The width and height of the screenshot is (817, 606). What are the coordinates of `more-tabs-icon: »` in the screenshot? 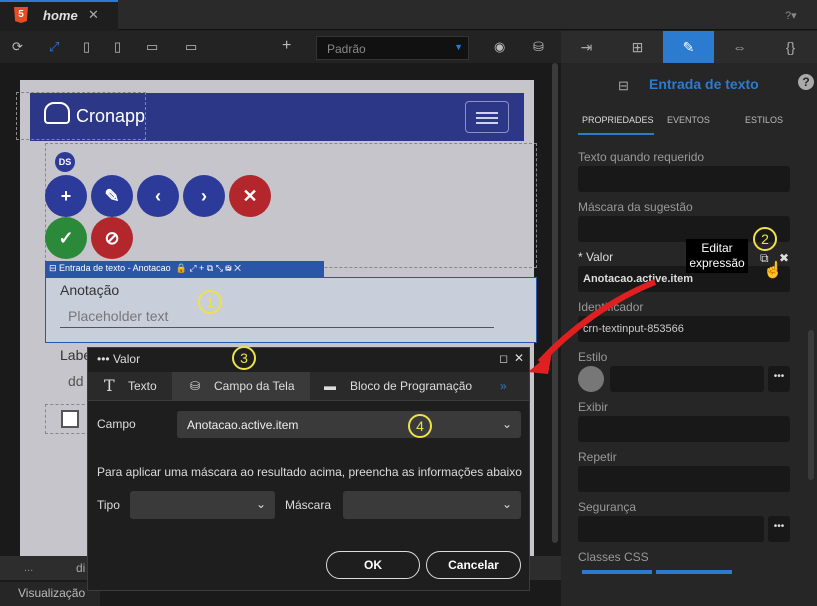 It's located at (503, 386).